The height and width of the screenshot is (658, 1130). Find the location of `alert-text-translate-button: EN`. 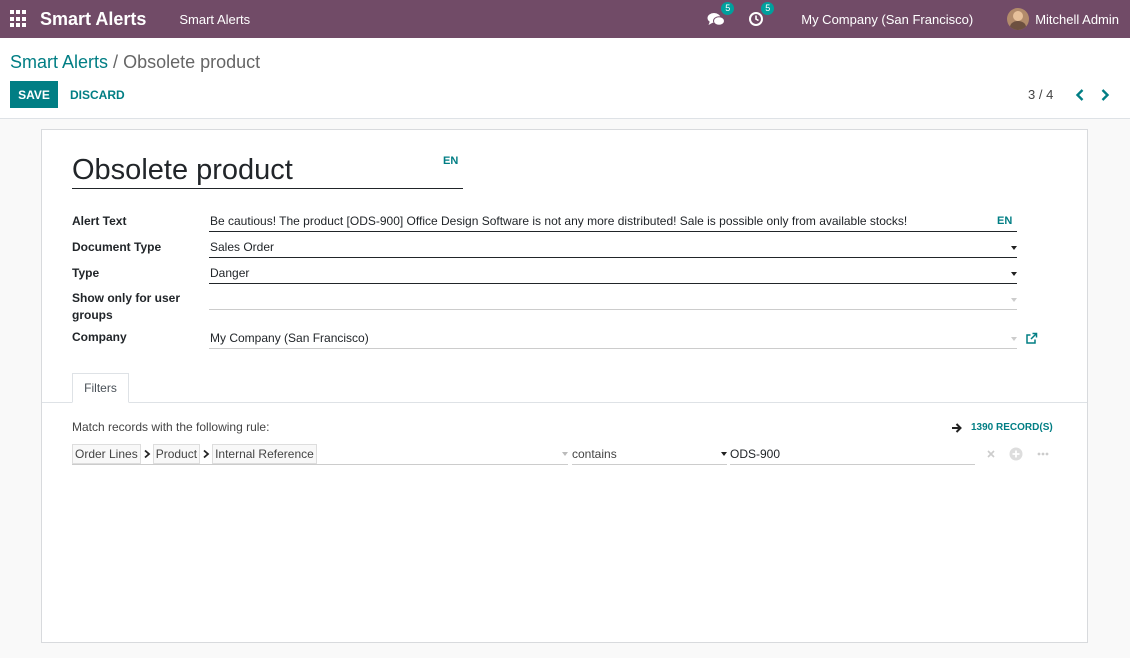

alert-text-translate-button: EN is located at coordinates (1004, 221).